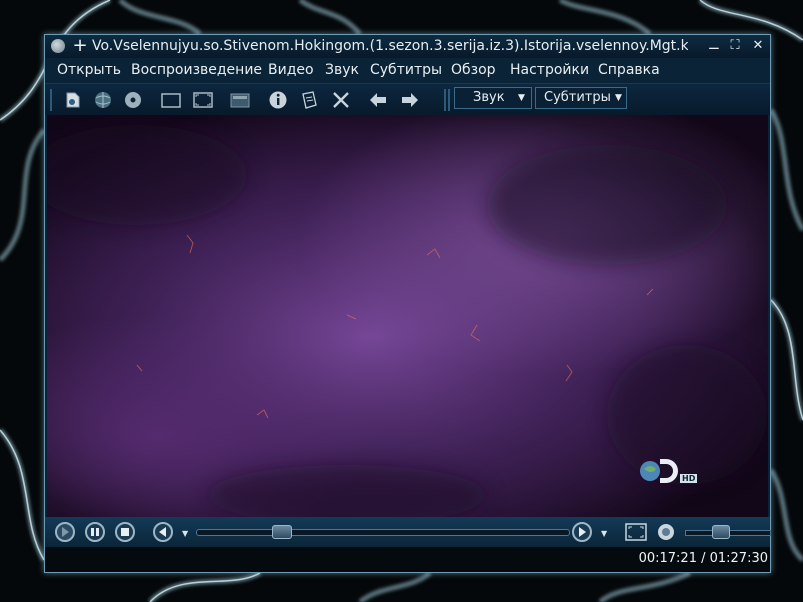 The height and width of the screenshot is (602, 803). What do you see at coordinates (407, 559) in the screenshot?
I see `status-bar: 00:17:21 / 01:27:30` at bounding box center [407, 559].